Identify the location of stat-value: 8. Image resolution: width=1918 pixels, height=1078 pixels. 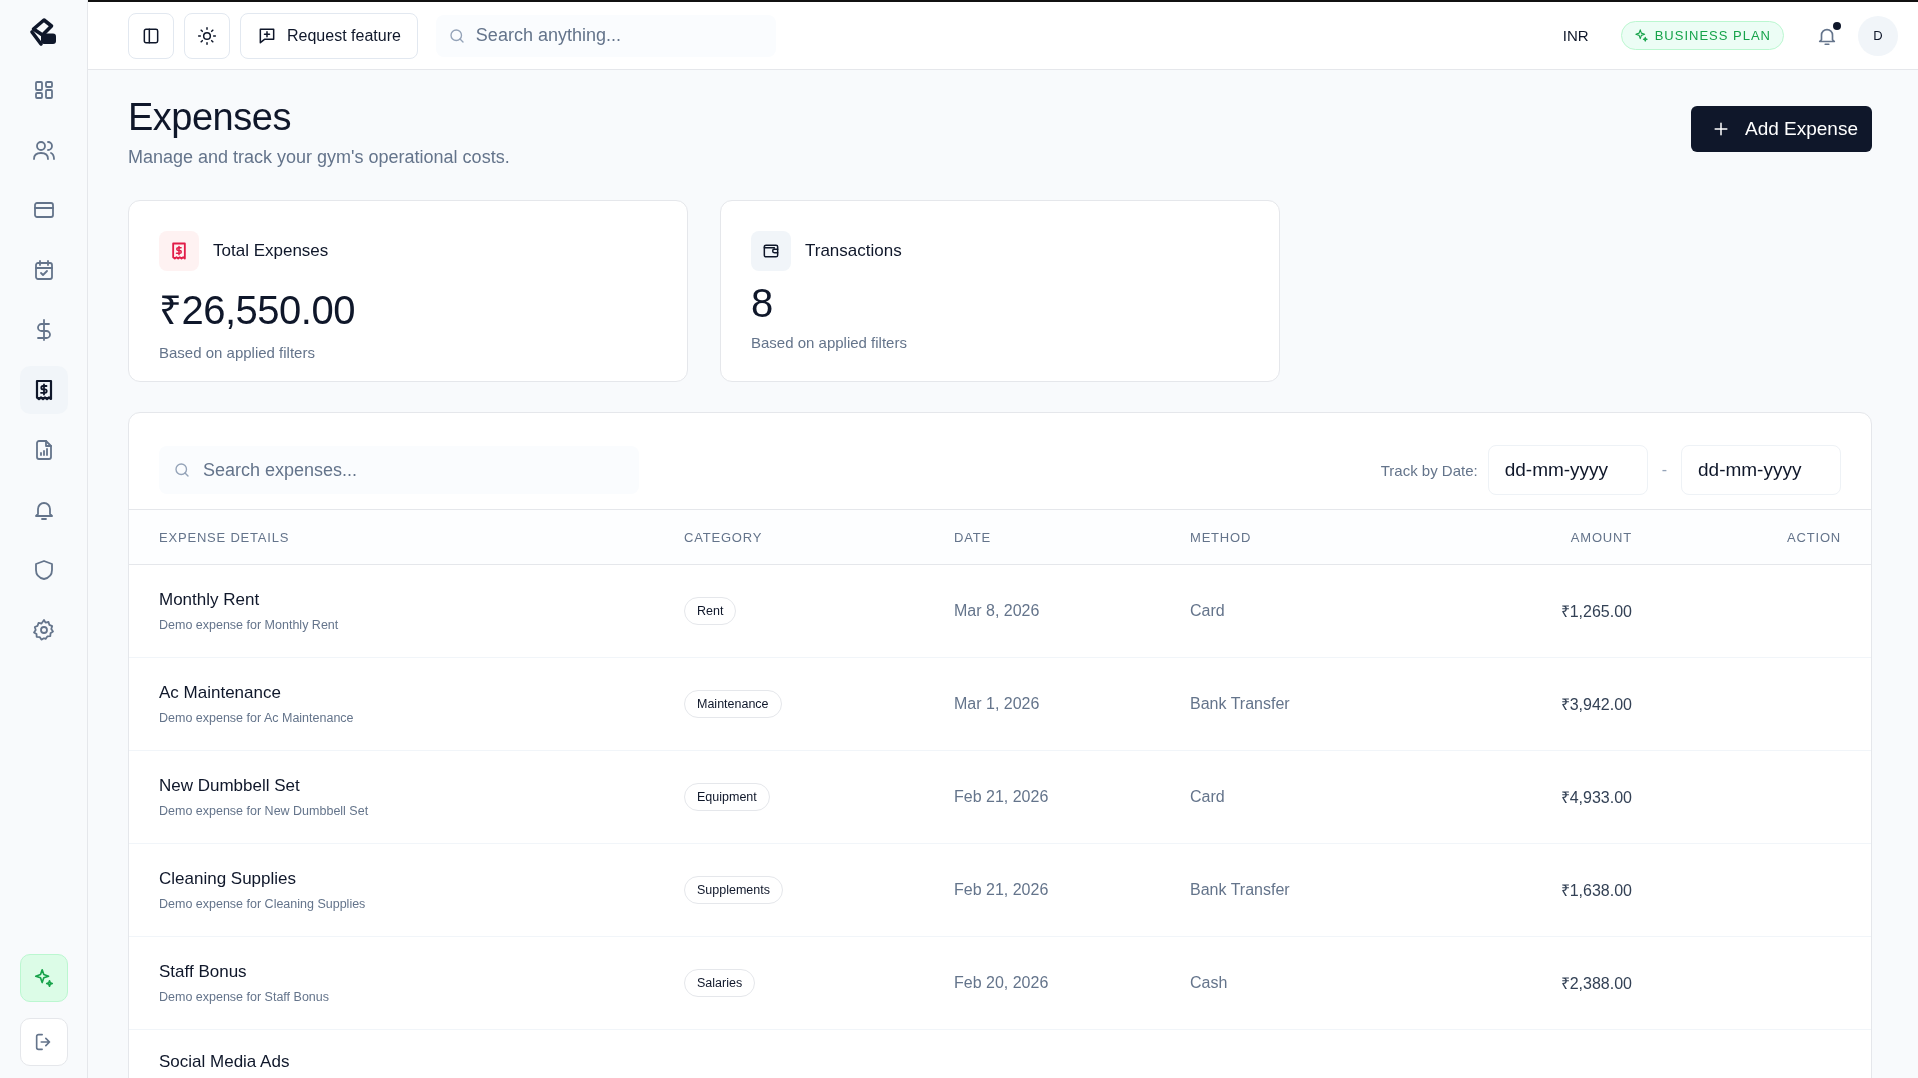
(762, 303).